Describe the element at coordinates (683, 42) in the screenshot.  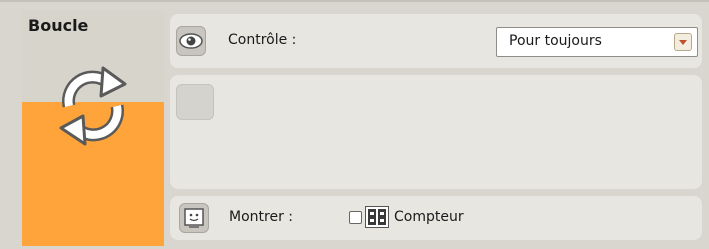
I see `chevron-down-icon` at that location.